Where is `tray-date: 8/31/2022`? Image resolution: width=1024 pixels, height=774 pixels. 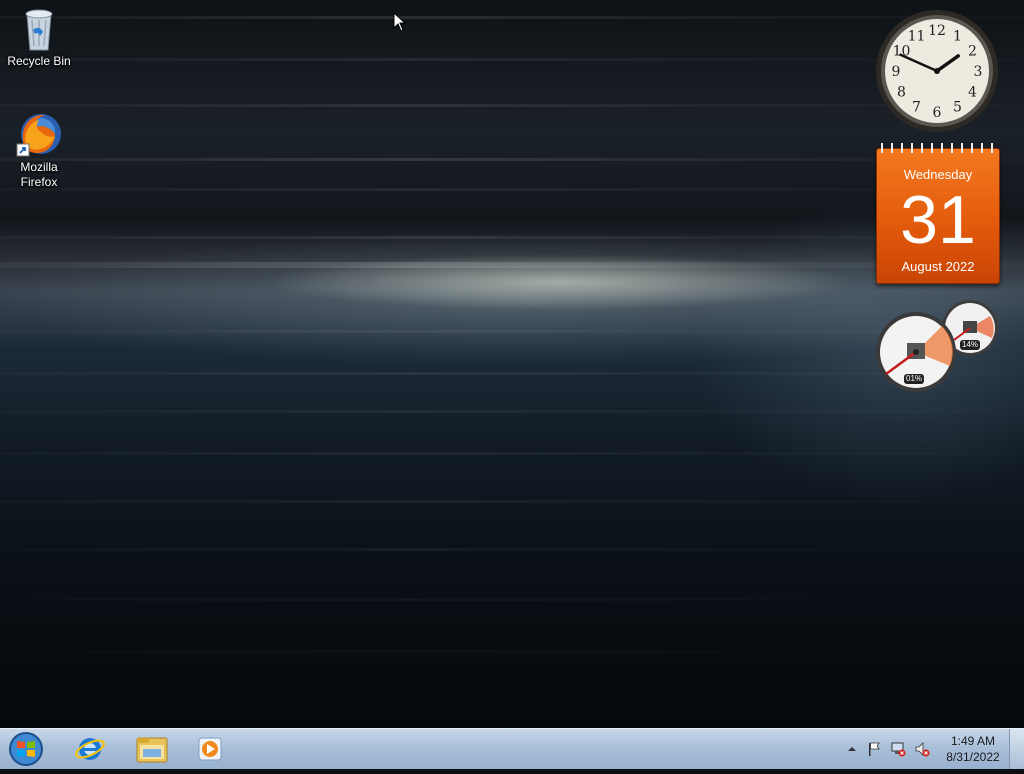 tray-date: 8/31/2022 is located at coordinates (973, 757).